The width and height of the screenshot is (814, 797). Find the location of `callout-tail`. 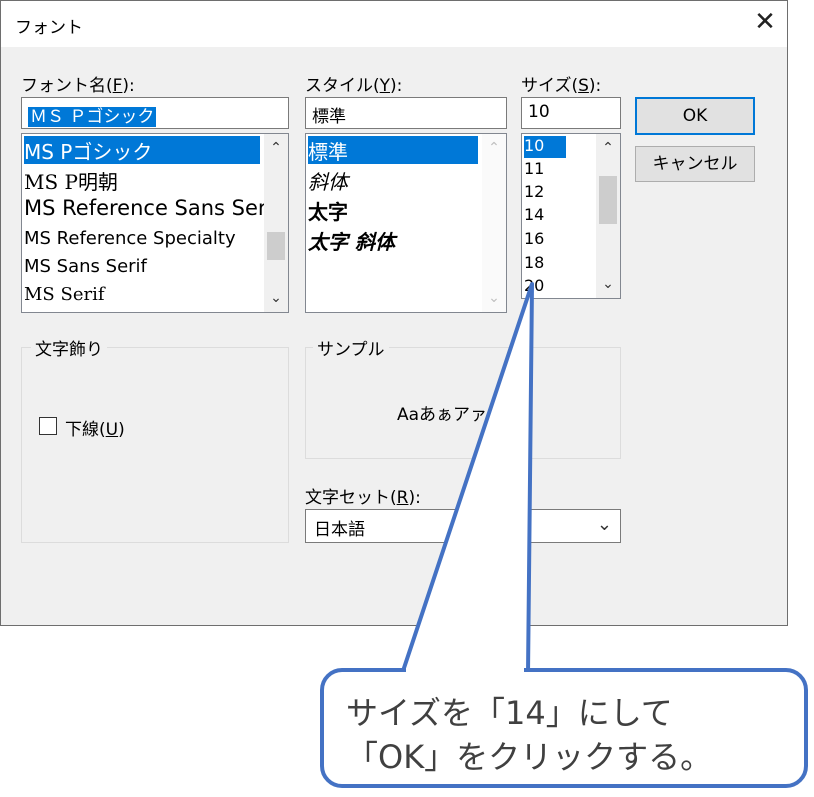

callout-tail is located at coordinates (467, 479).